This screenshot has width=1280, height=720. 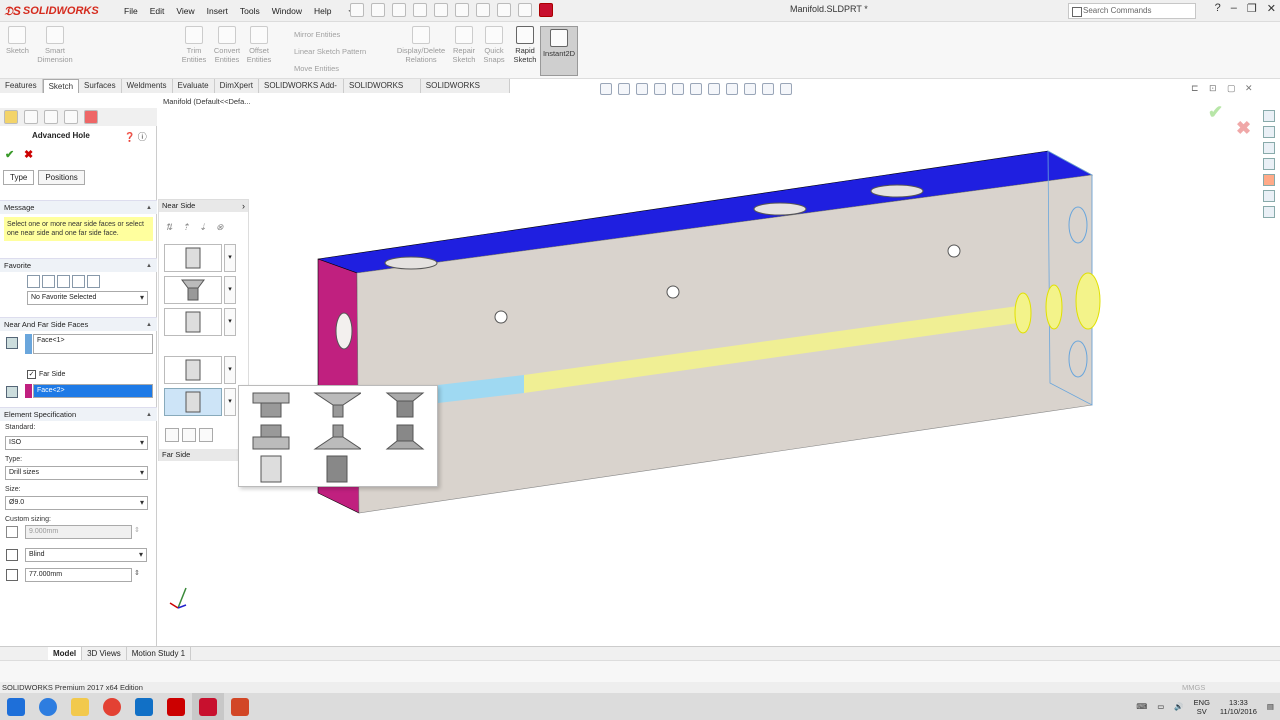 What do you see at coordinates (1269, 212) in the screenshot?
I see `forum-icon` at bounding box center [1269, 212].